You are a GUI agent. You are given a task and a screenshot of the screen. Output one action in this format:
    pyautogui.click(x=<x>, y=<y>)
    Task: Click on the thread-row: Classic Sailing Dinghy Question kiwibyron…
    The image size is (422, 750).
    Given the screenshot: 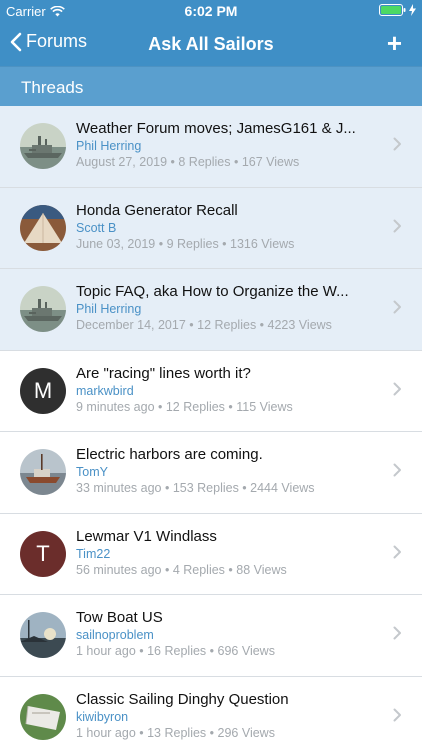 What is the action you would take?
    pyautogui.click(x=211, y=713)
    